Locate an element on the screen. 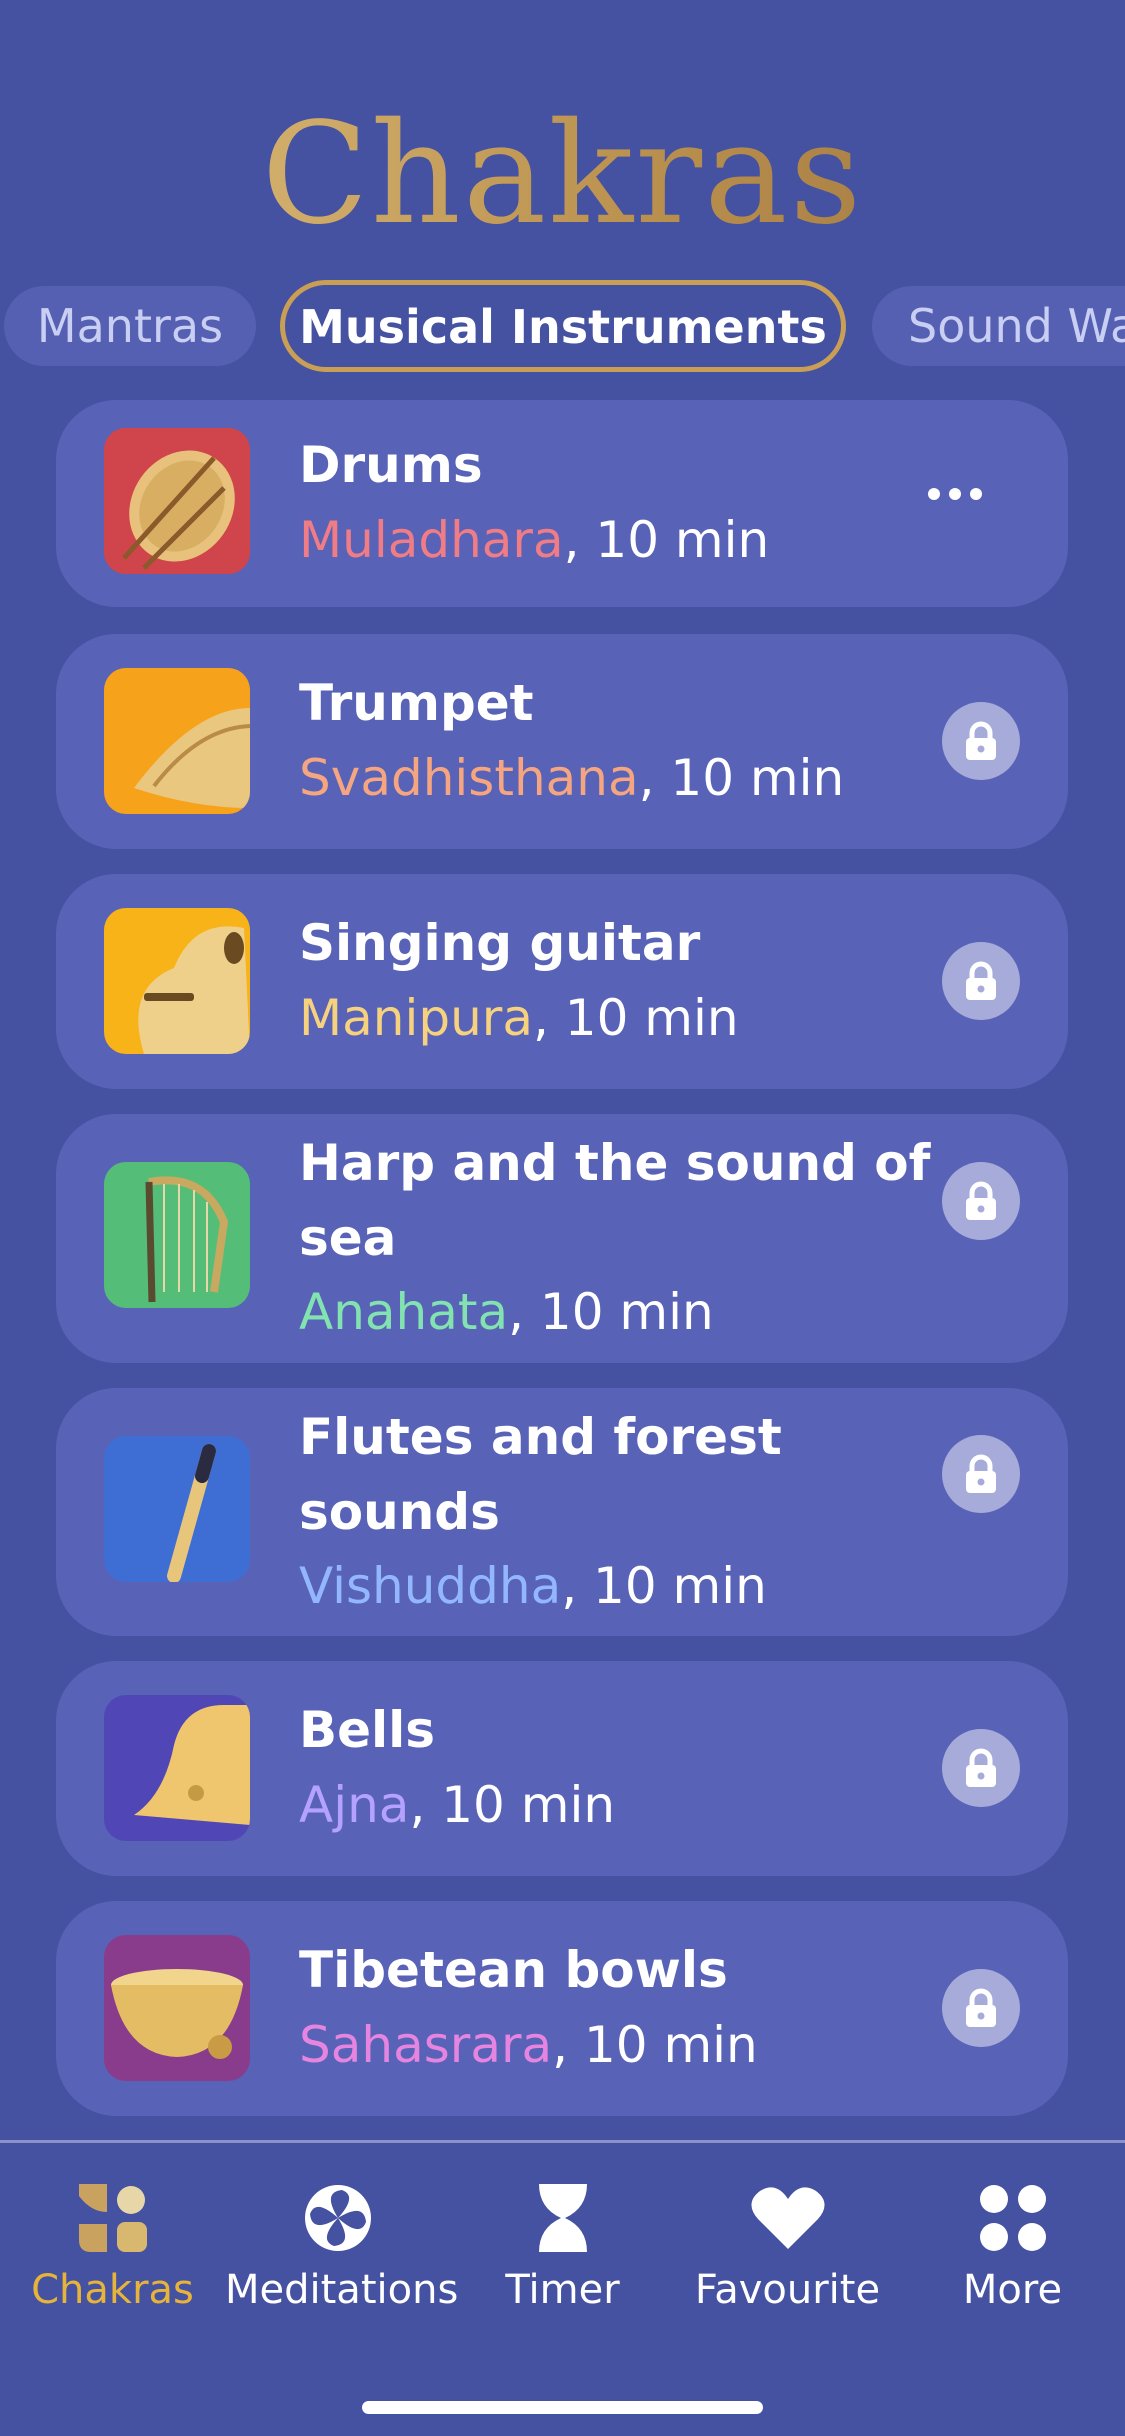 This screenshot has width=1125, height=2436. home-indicator is located at coordinates (562, 2407).